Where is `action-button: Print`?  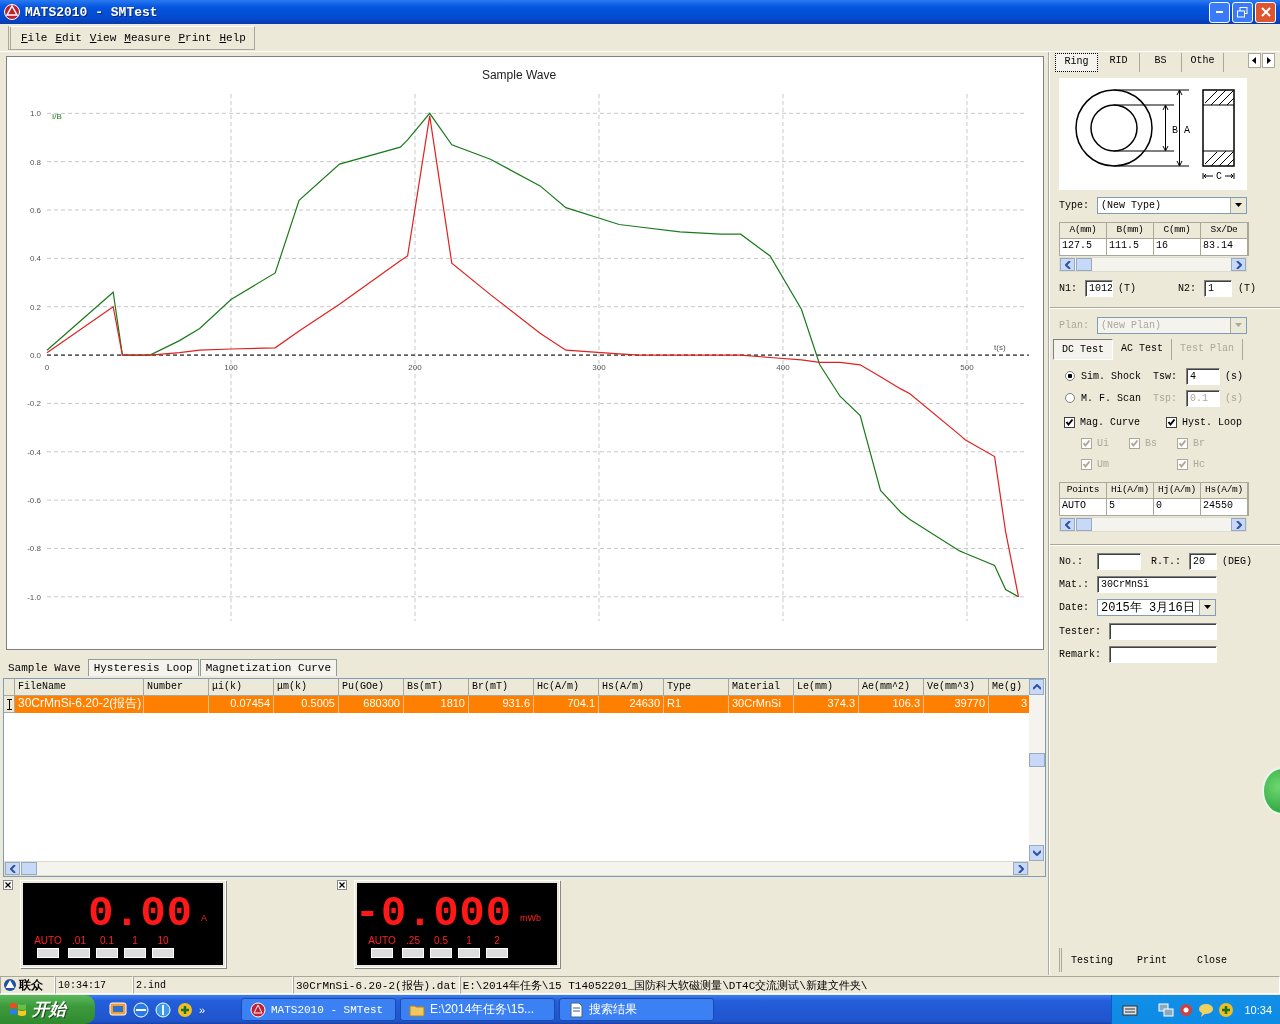
action-button: Print is located at coordinates (1152, 960).